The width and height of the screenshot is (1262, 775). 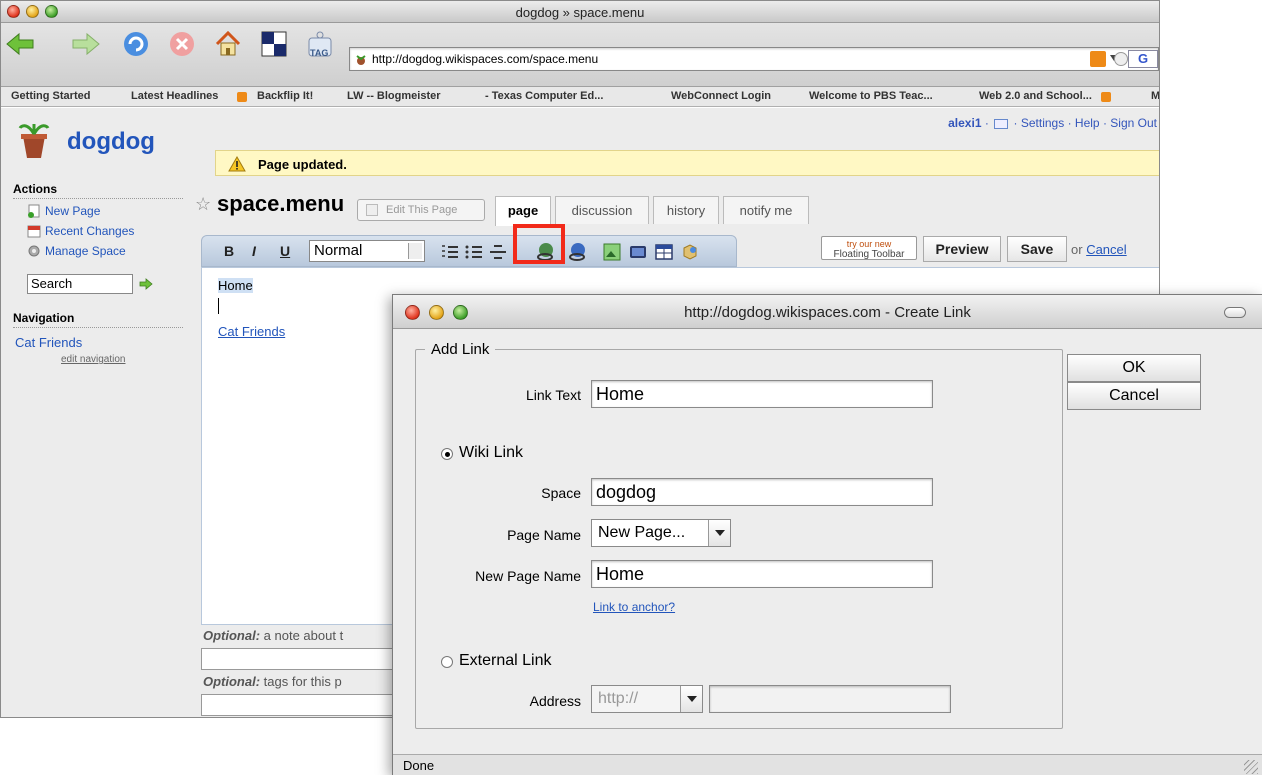 What do you see at coordinates (498, 252) in the screenshot?
I see `horizontal-rule-icon` at bounding box center [498, 252].